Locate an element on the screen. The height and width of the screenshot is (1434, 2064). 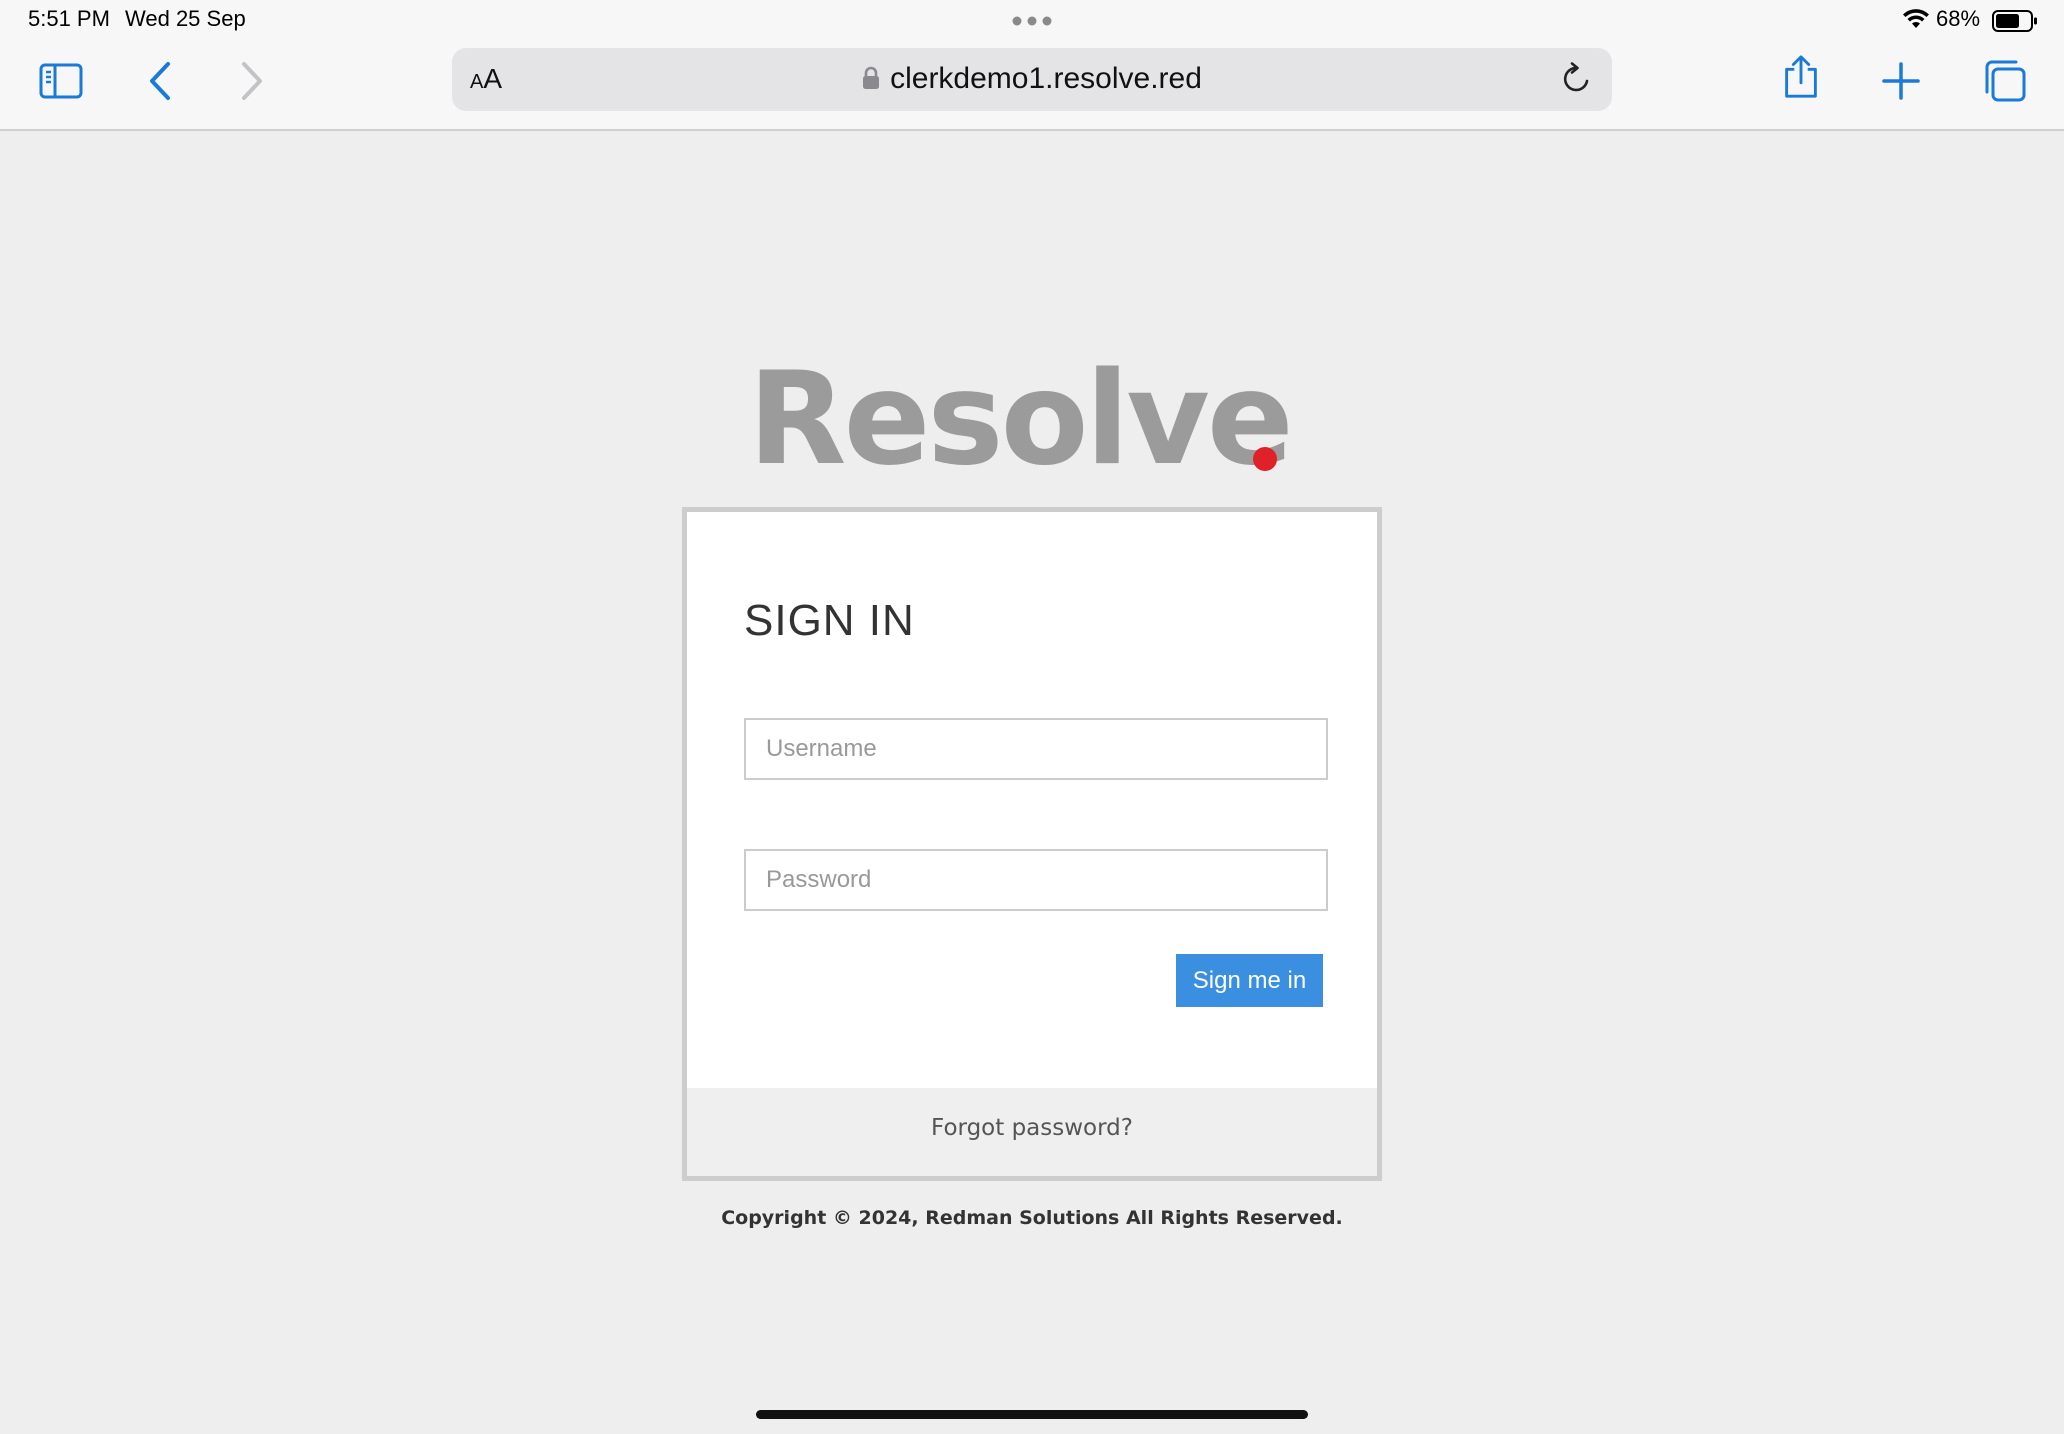
chevron-left-icon is located at coordinates (161, 81).